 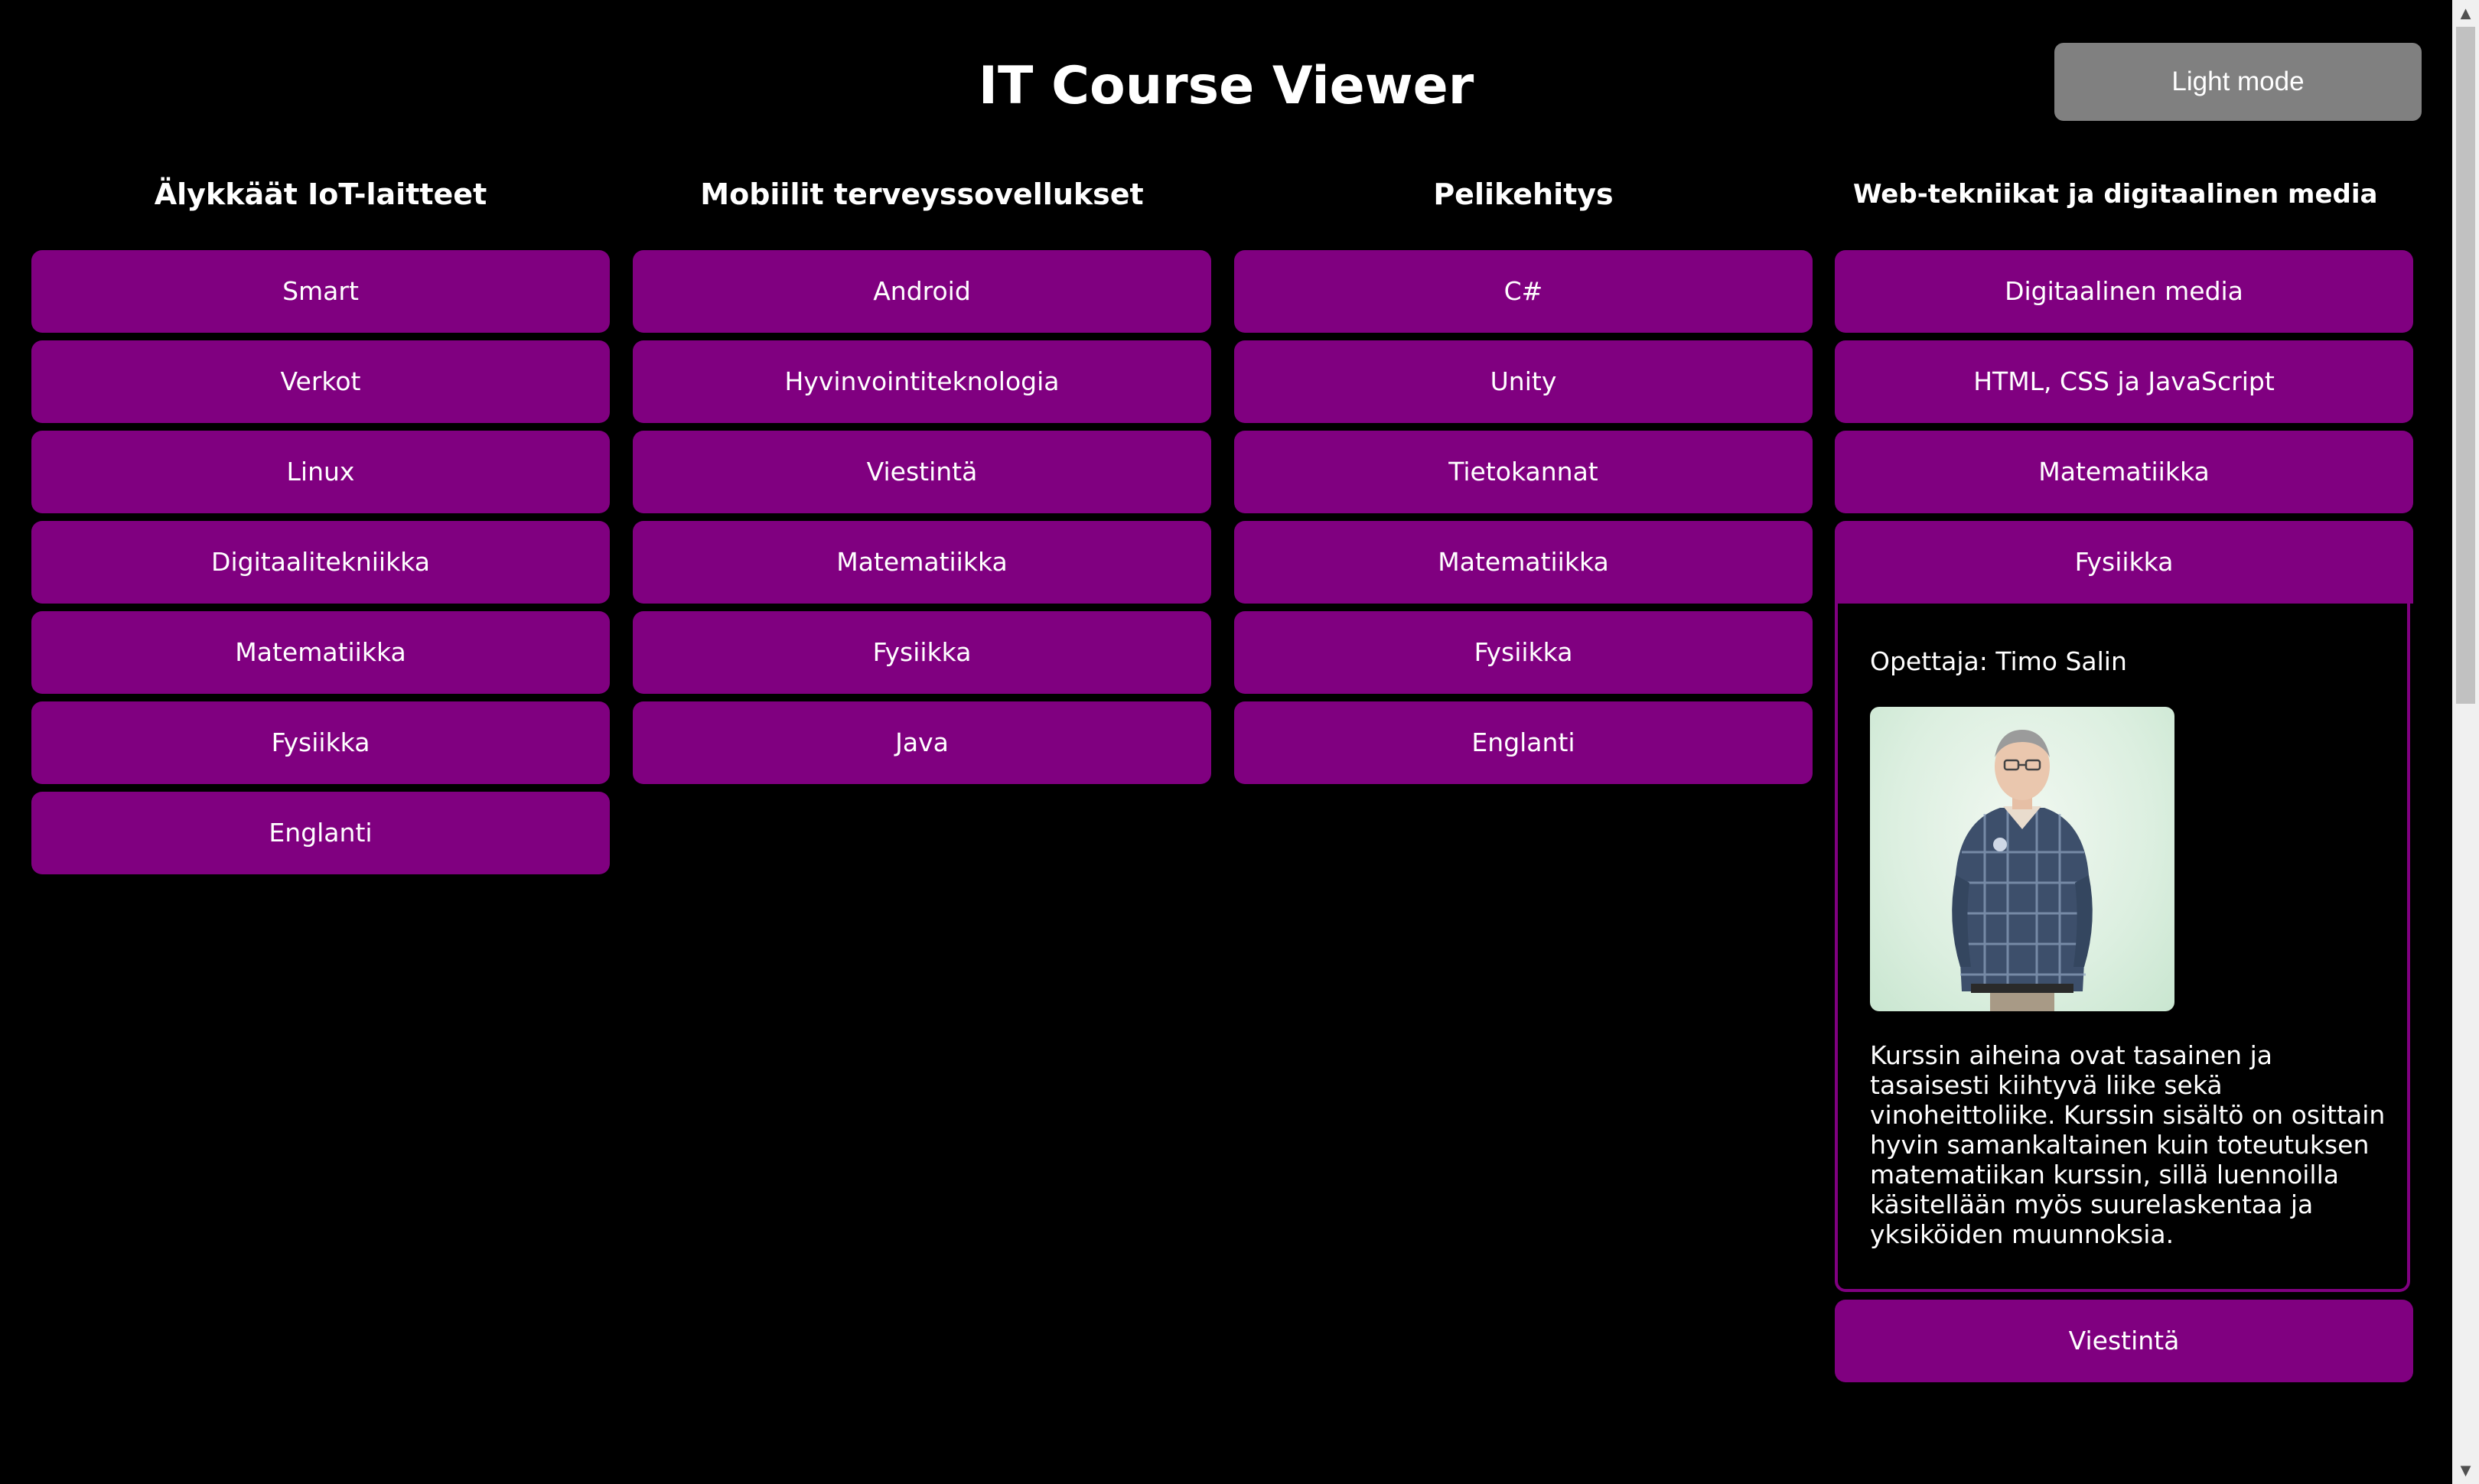 I want to click on vertical-scrollbar: ▲ ▼, so click(x=2465, y=742).